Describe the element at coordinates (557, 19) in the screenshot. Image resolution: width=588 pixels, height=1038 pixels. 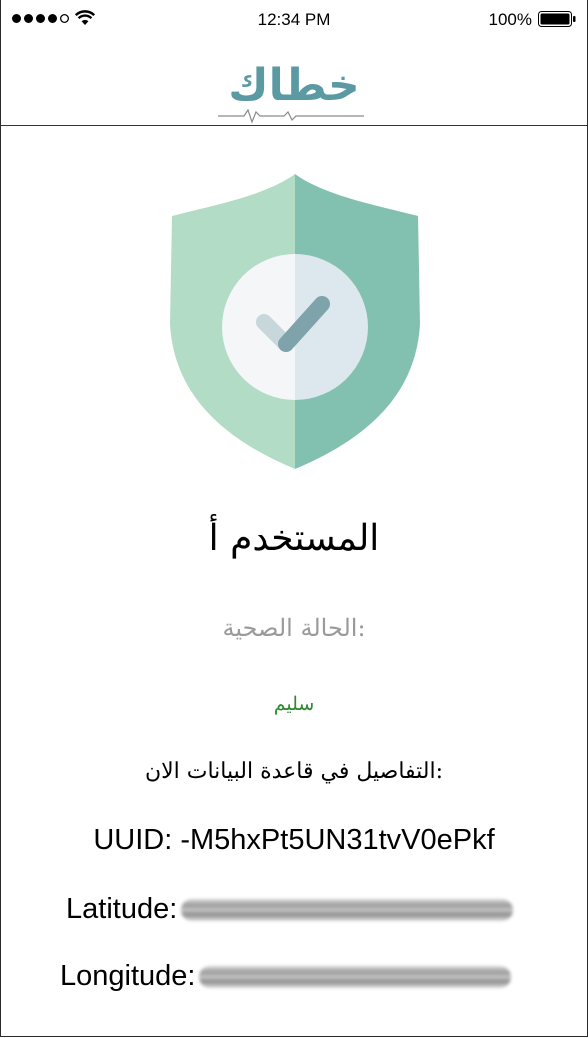
I see `battery-icon` at that location.